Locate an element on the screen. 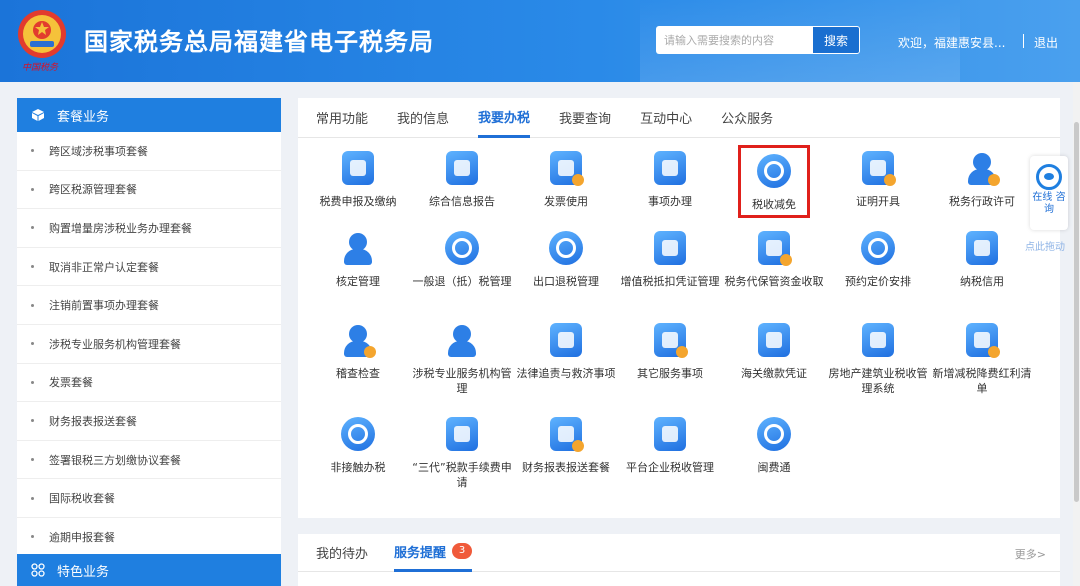  todo-panel: 我的待办 服务提醒 3 更多> is located at coordinates (679, 560).